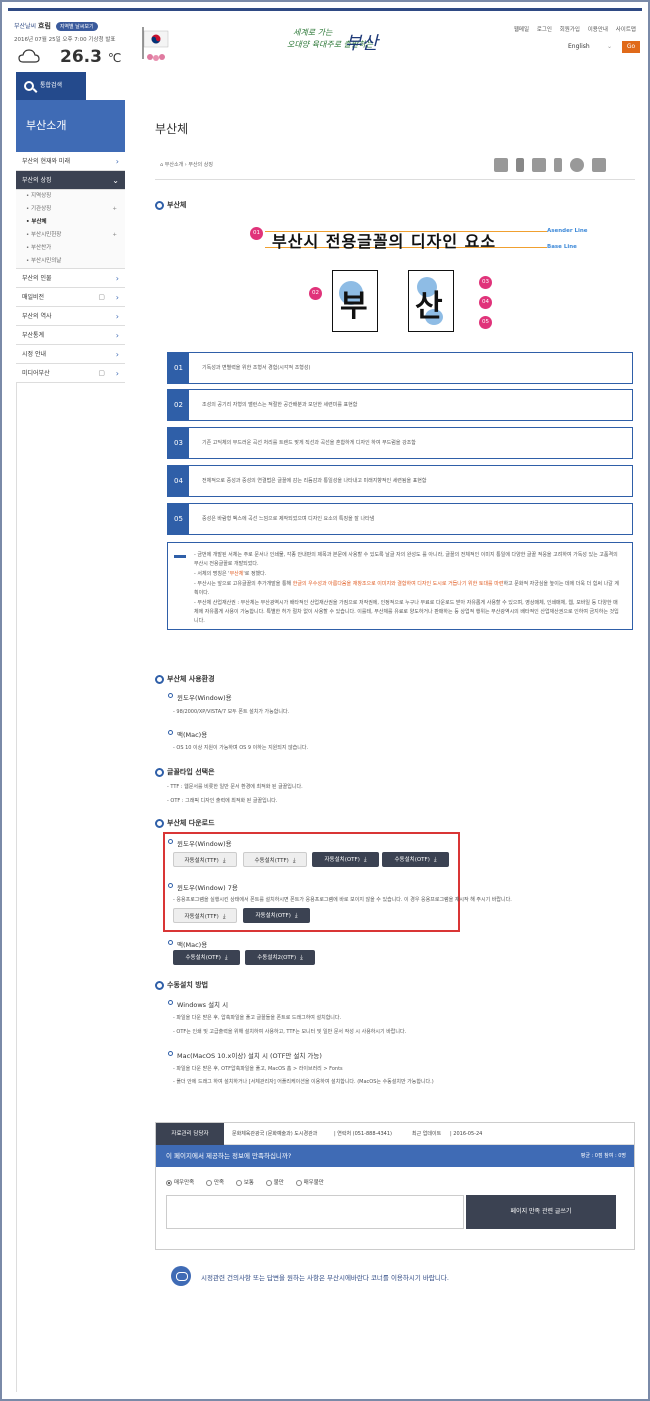 The image size is (650, 1401). What do you see at coordinates (70, 161) in the screenshot?
I see `lnb-item-present-future: 부산의 현재와 미래 ›` at bounding box center [70, 161].